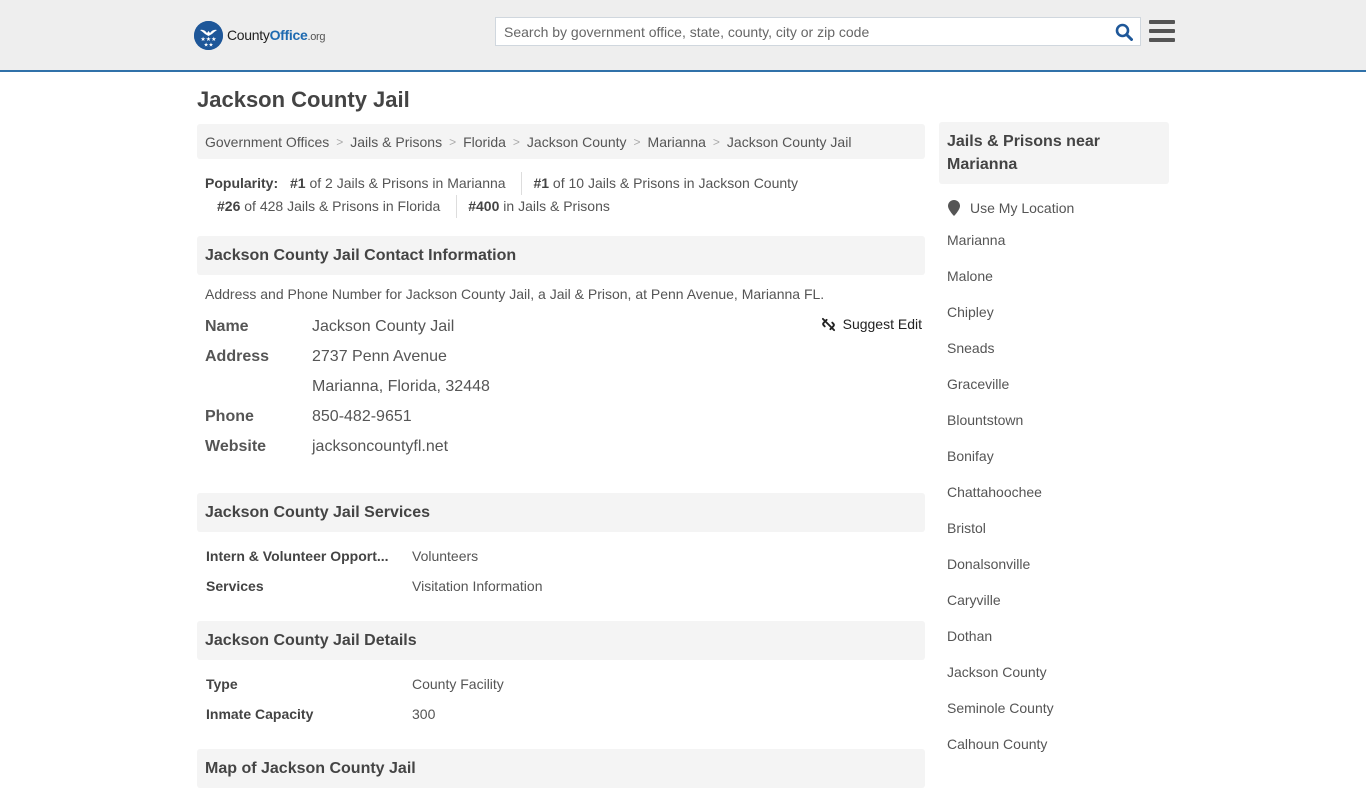 This screenshot has width=1366, height=788. What do you see at coordinates (1054, 153) in the screenshot?
I see `sidebar-heading: Jails & Prisons near Marianna` at bounding box center [1054, 153].